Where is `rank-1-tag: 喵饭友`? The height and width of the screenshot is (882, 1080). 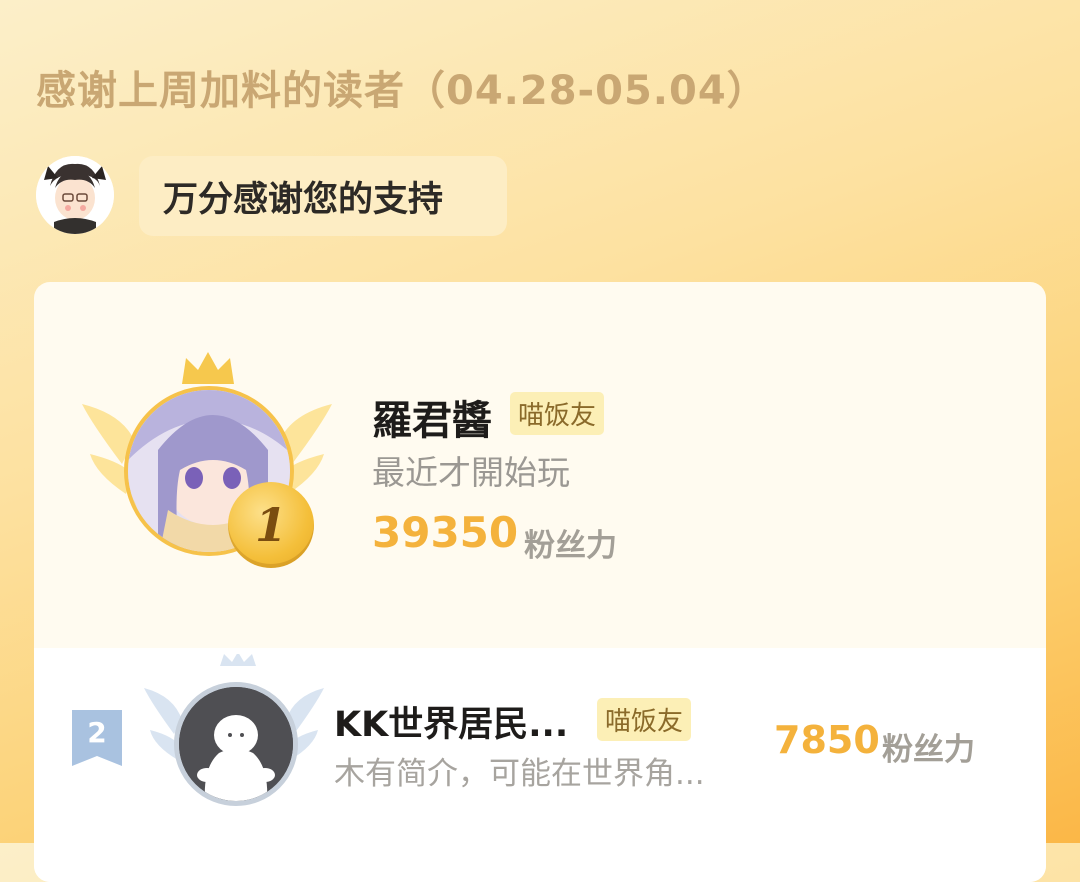 rank-1-tag: 喵饭友 is located at coordinates (557, 413).